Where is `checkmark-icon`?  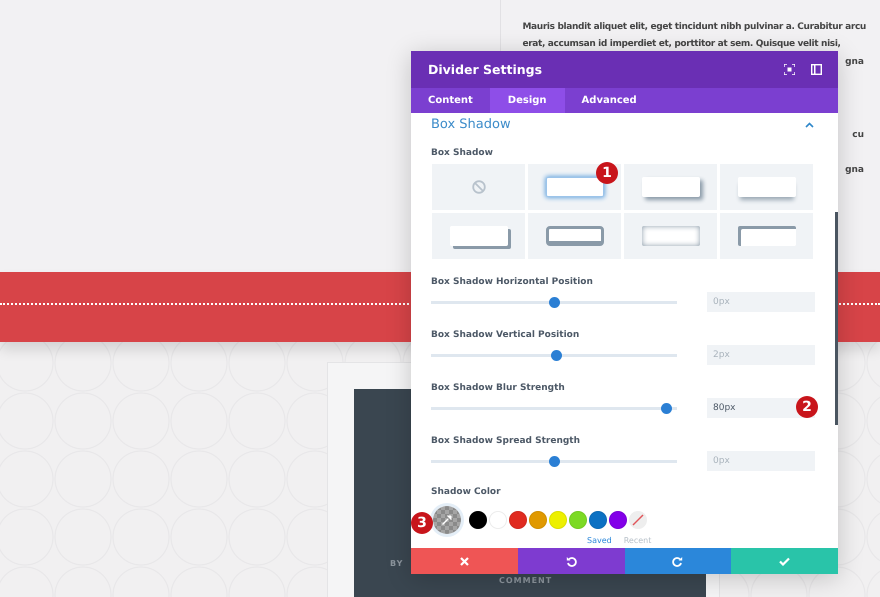 checkmark-icon is located at coordinates (784, 561).